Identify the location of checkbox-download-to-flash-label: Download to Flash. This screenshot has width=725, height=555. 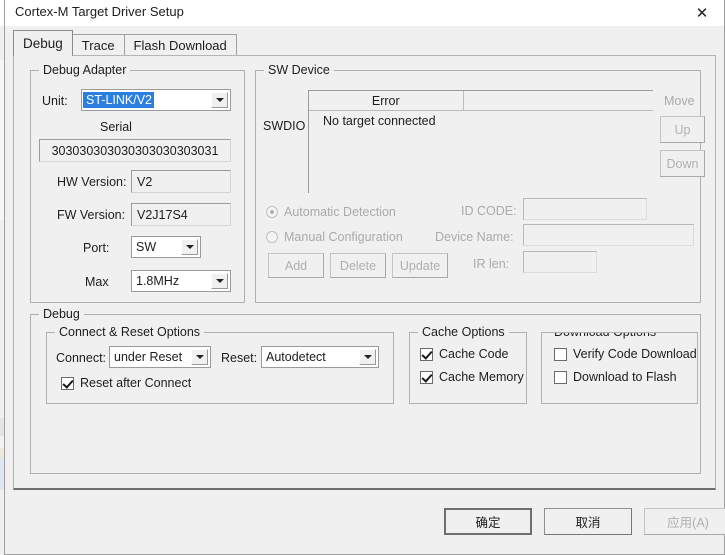
(625, 377).